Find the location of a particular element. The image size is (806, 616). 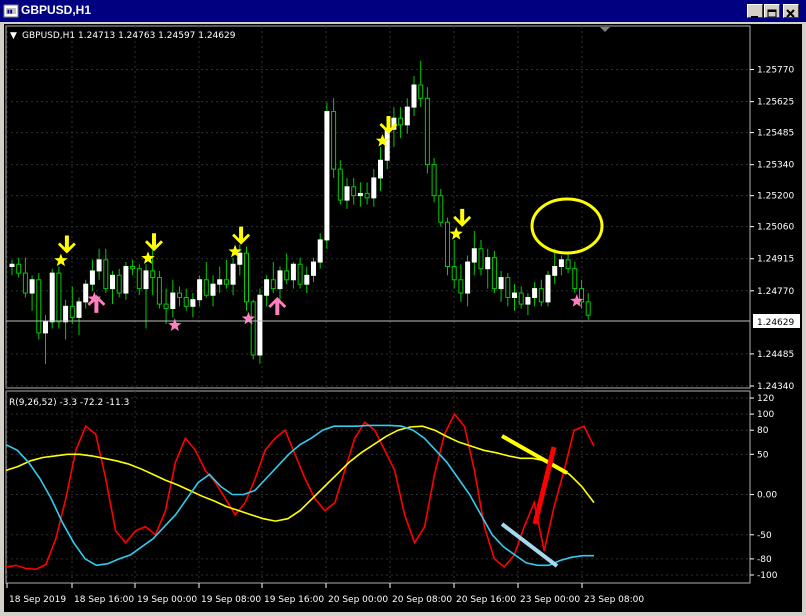

minimize-icon is located at coordinates (754, 17).